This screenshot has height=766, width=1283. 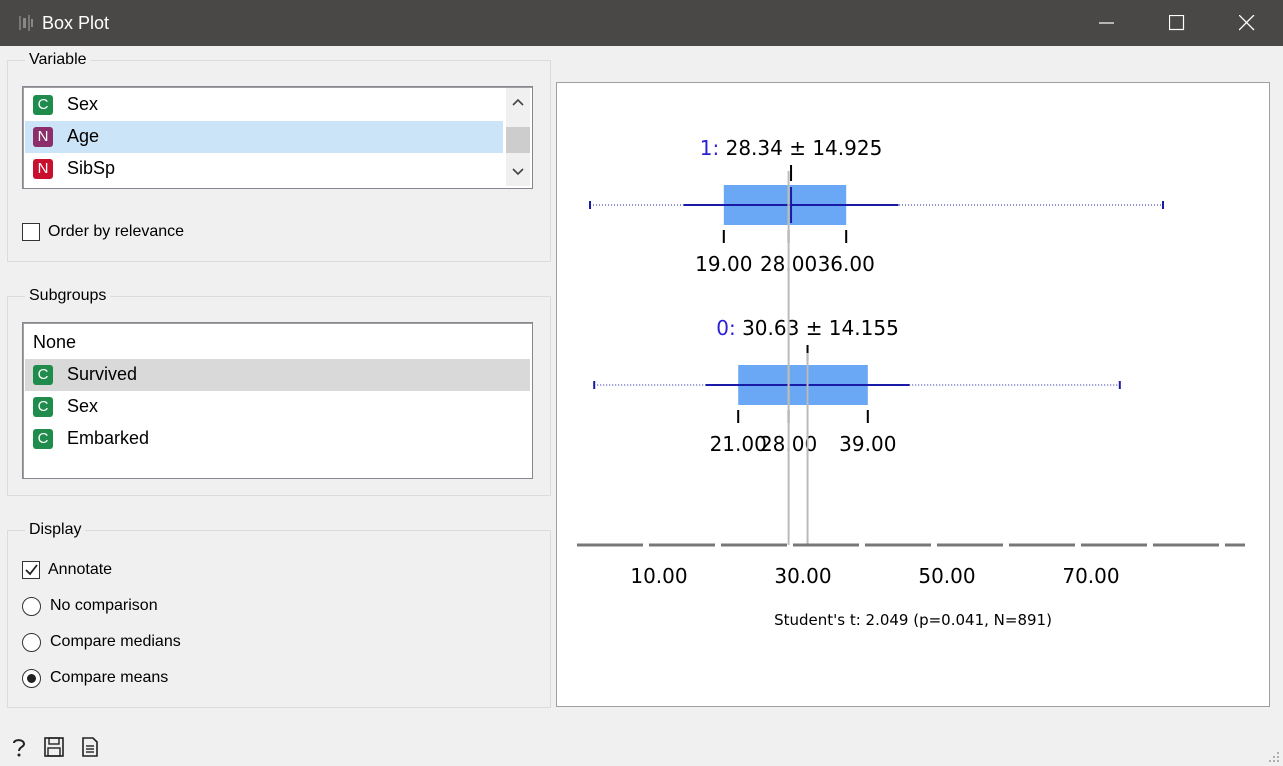 I want to click on compare-medians-label: Compare medians, so click(x=115, y=641).